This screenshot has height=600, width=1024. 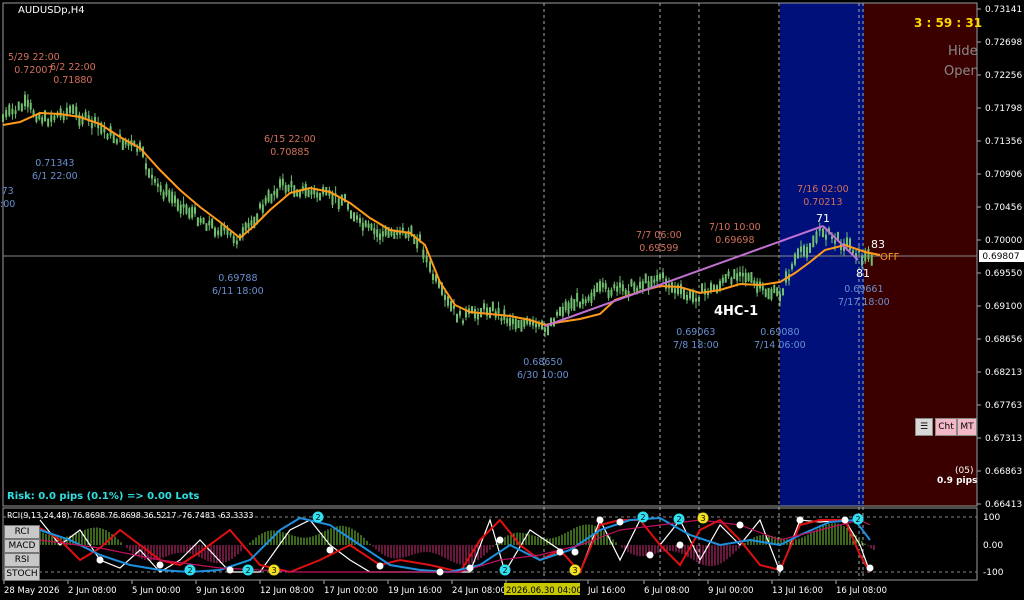 I want to click on time-tick-label: 16 Jul 08:00, so click(x=861, y=591).